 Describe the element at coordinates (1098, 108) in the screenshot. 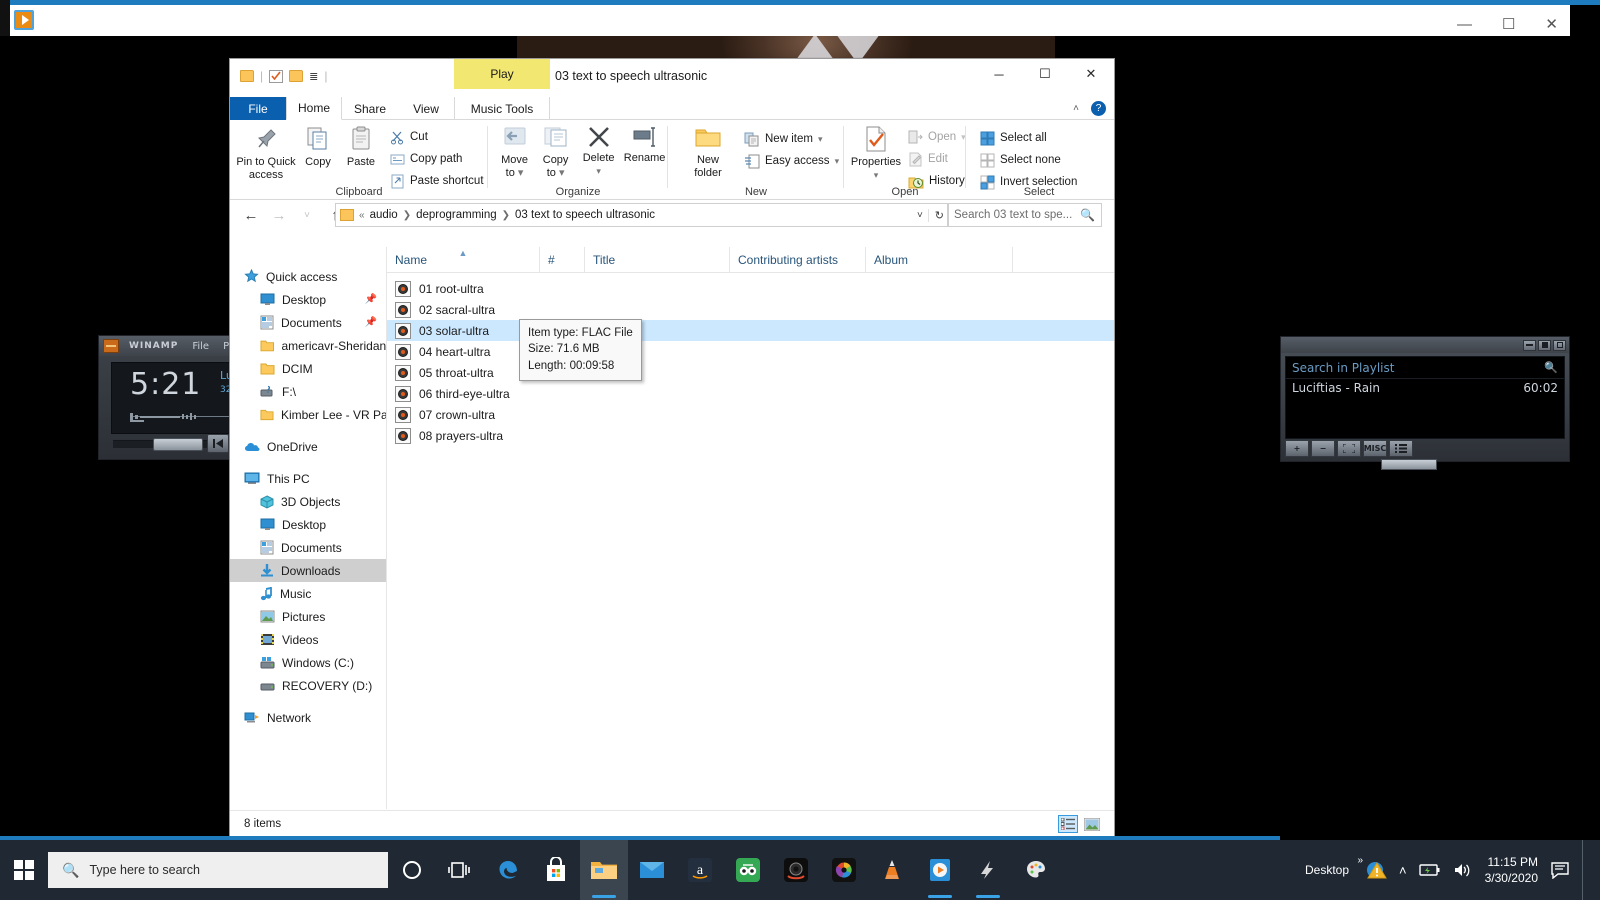

I see `help-icon: ?` at that location.